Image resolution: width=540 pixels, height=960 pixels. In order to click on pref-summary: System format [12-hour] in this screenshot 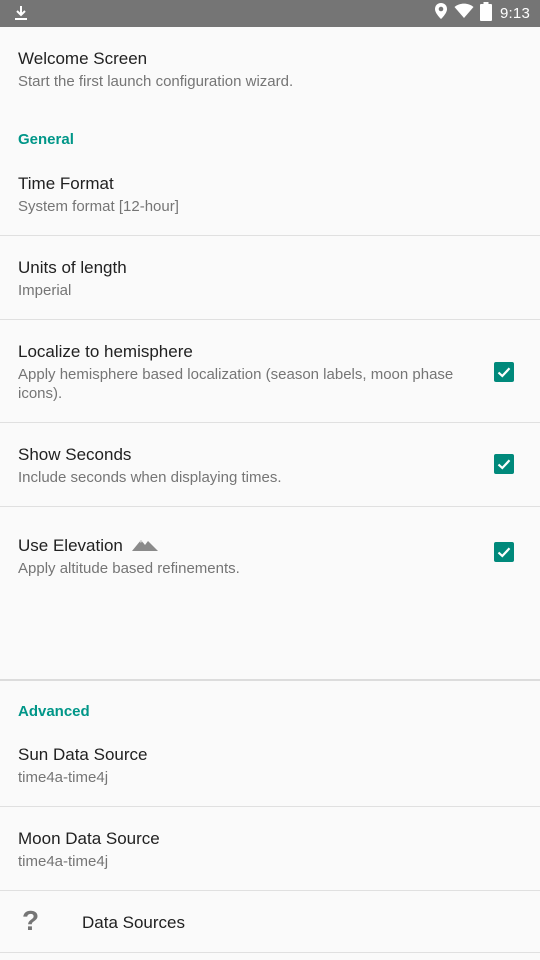, I will do `click(98, 206)`.